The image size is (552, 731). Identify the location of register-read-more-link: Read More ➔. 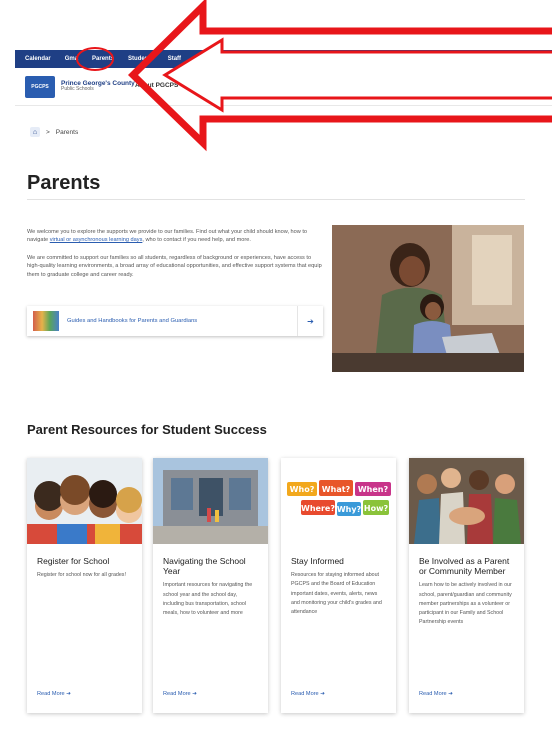
(54, 694).